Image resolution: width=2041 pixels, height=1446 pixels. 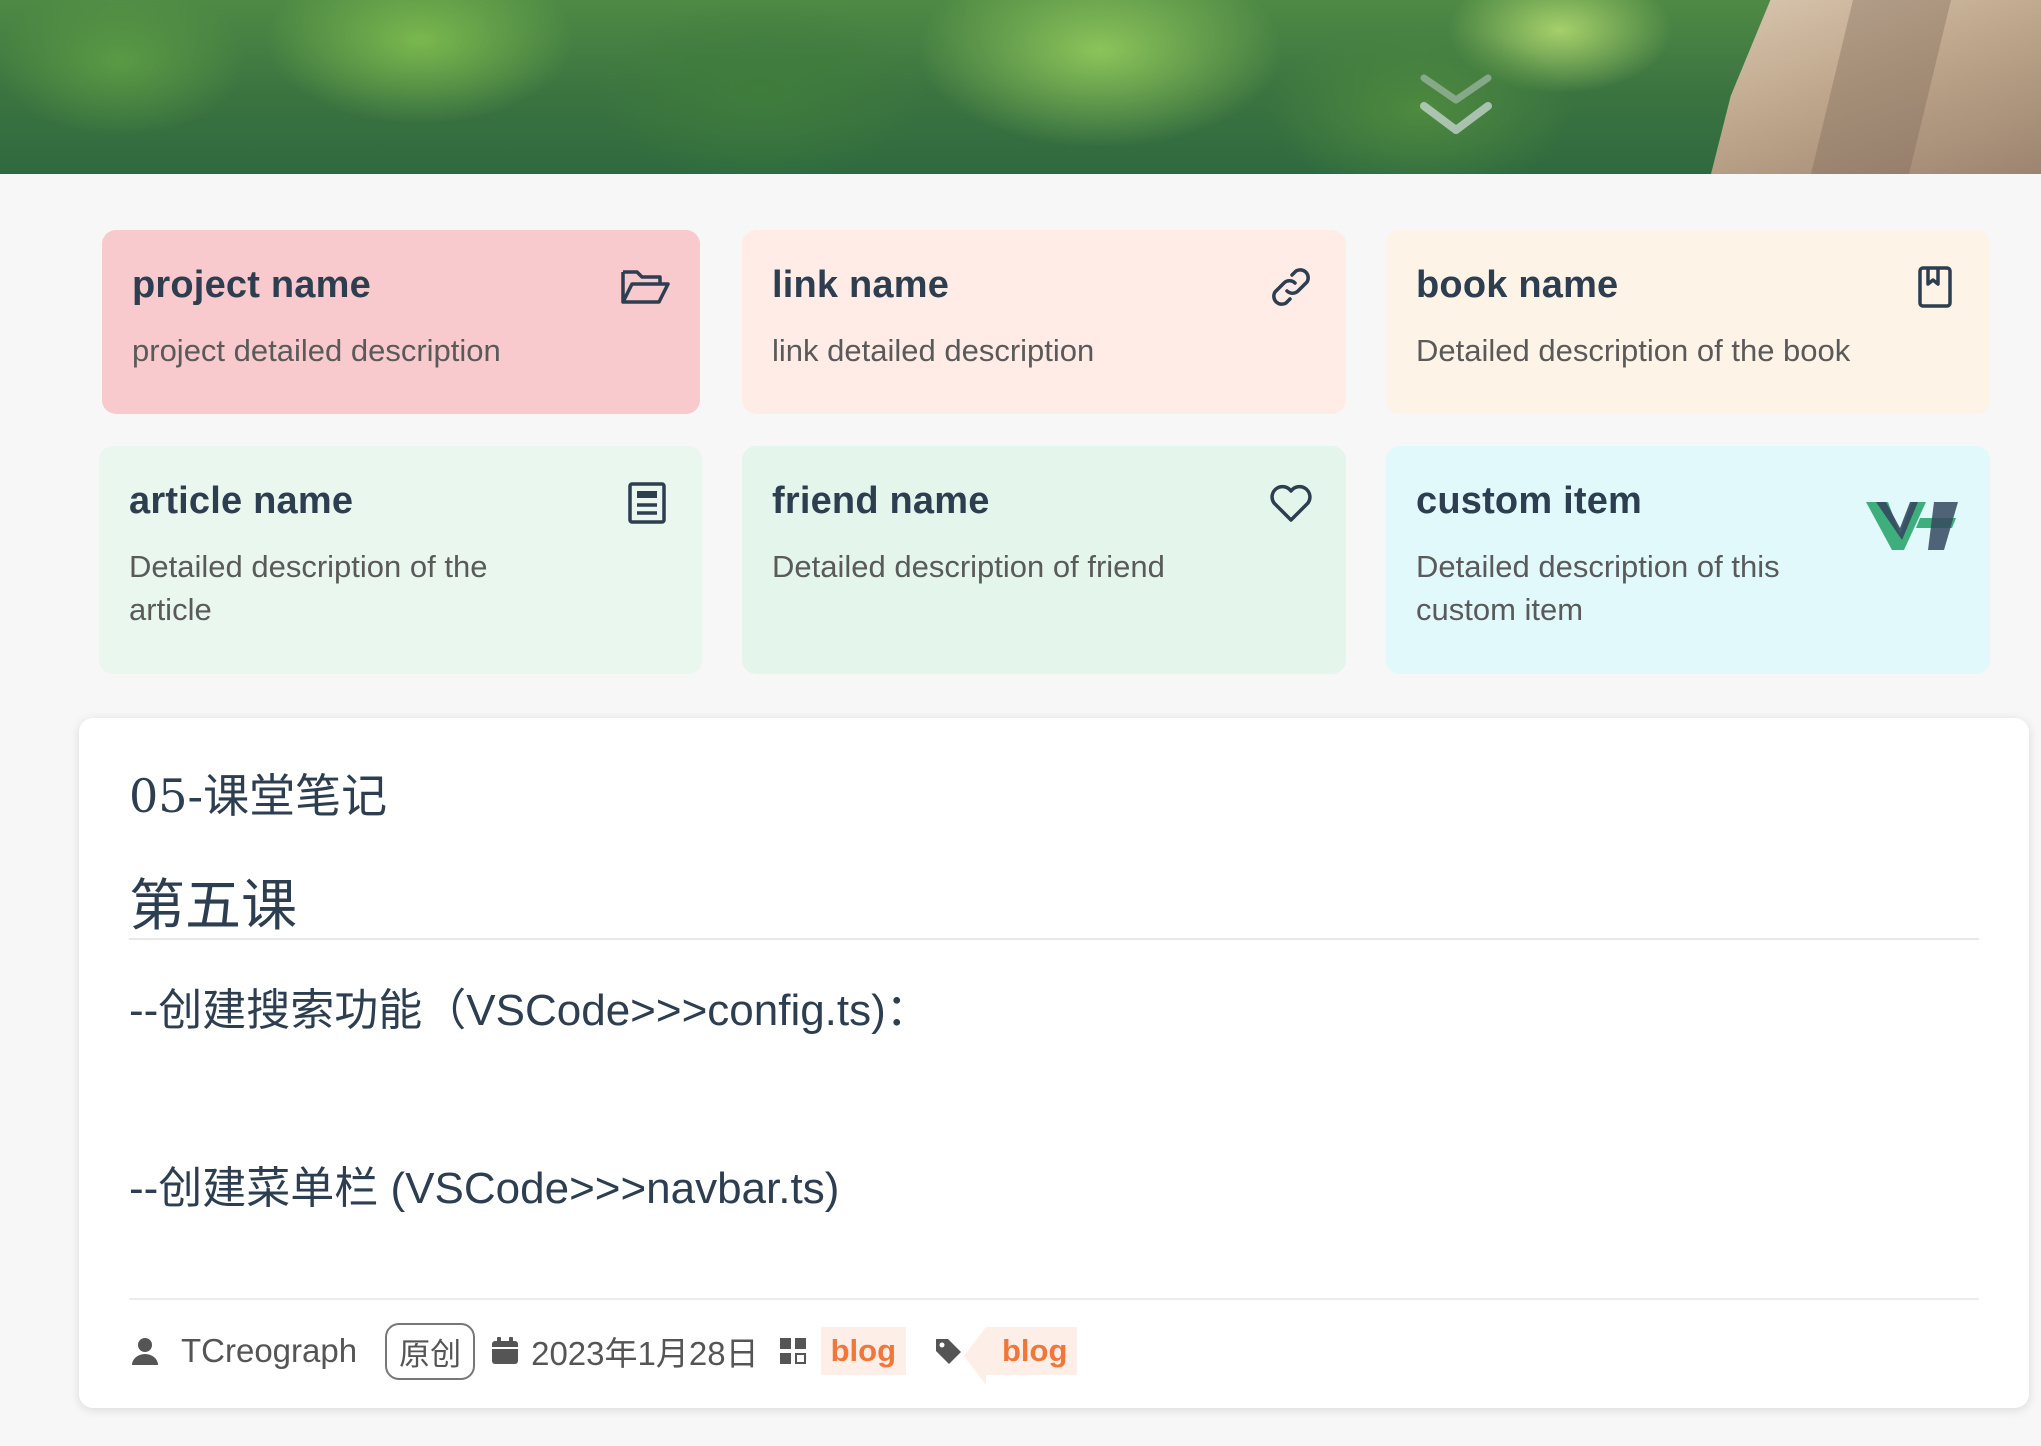 What do you see at coordinates (647, 503) in the screenshot?
I see `article-icon` at bounding box center [647, 503].